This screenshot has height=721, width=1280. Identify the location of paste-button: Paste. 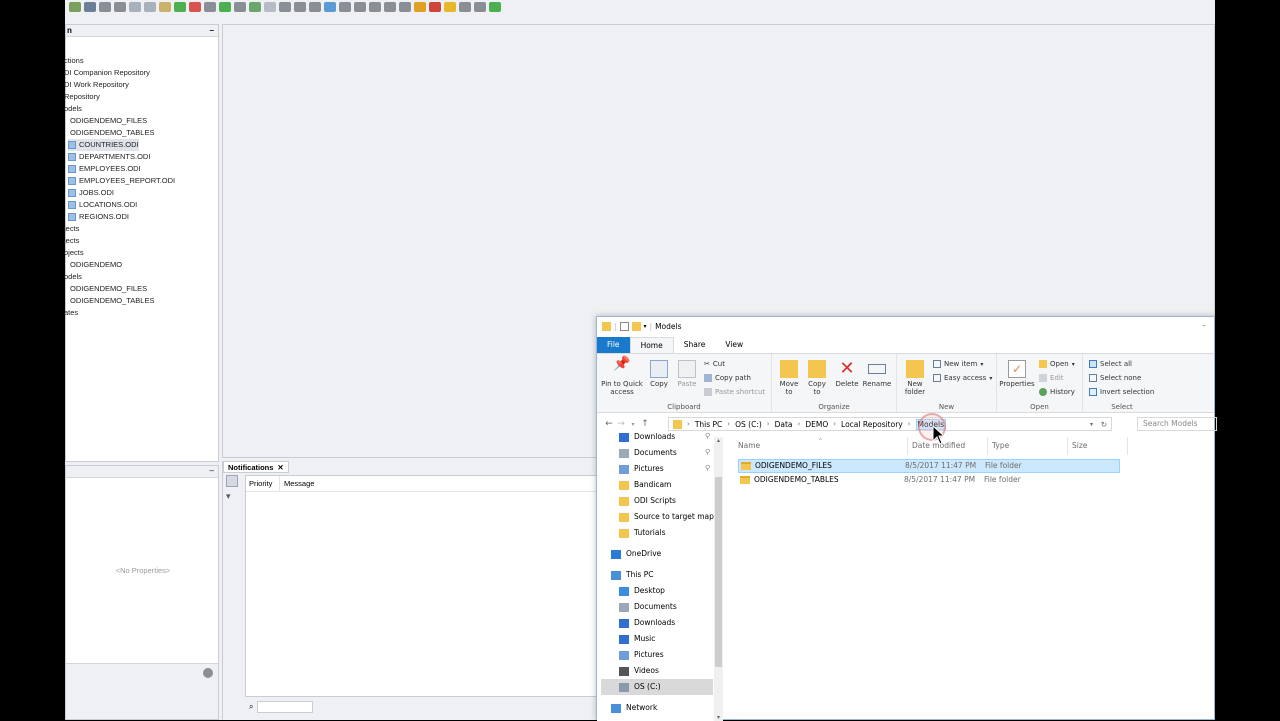
(687, 374).